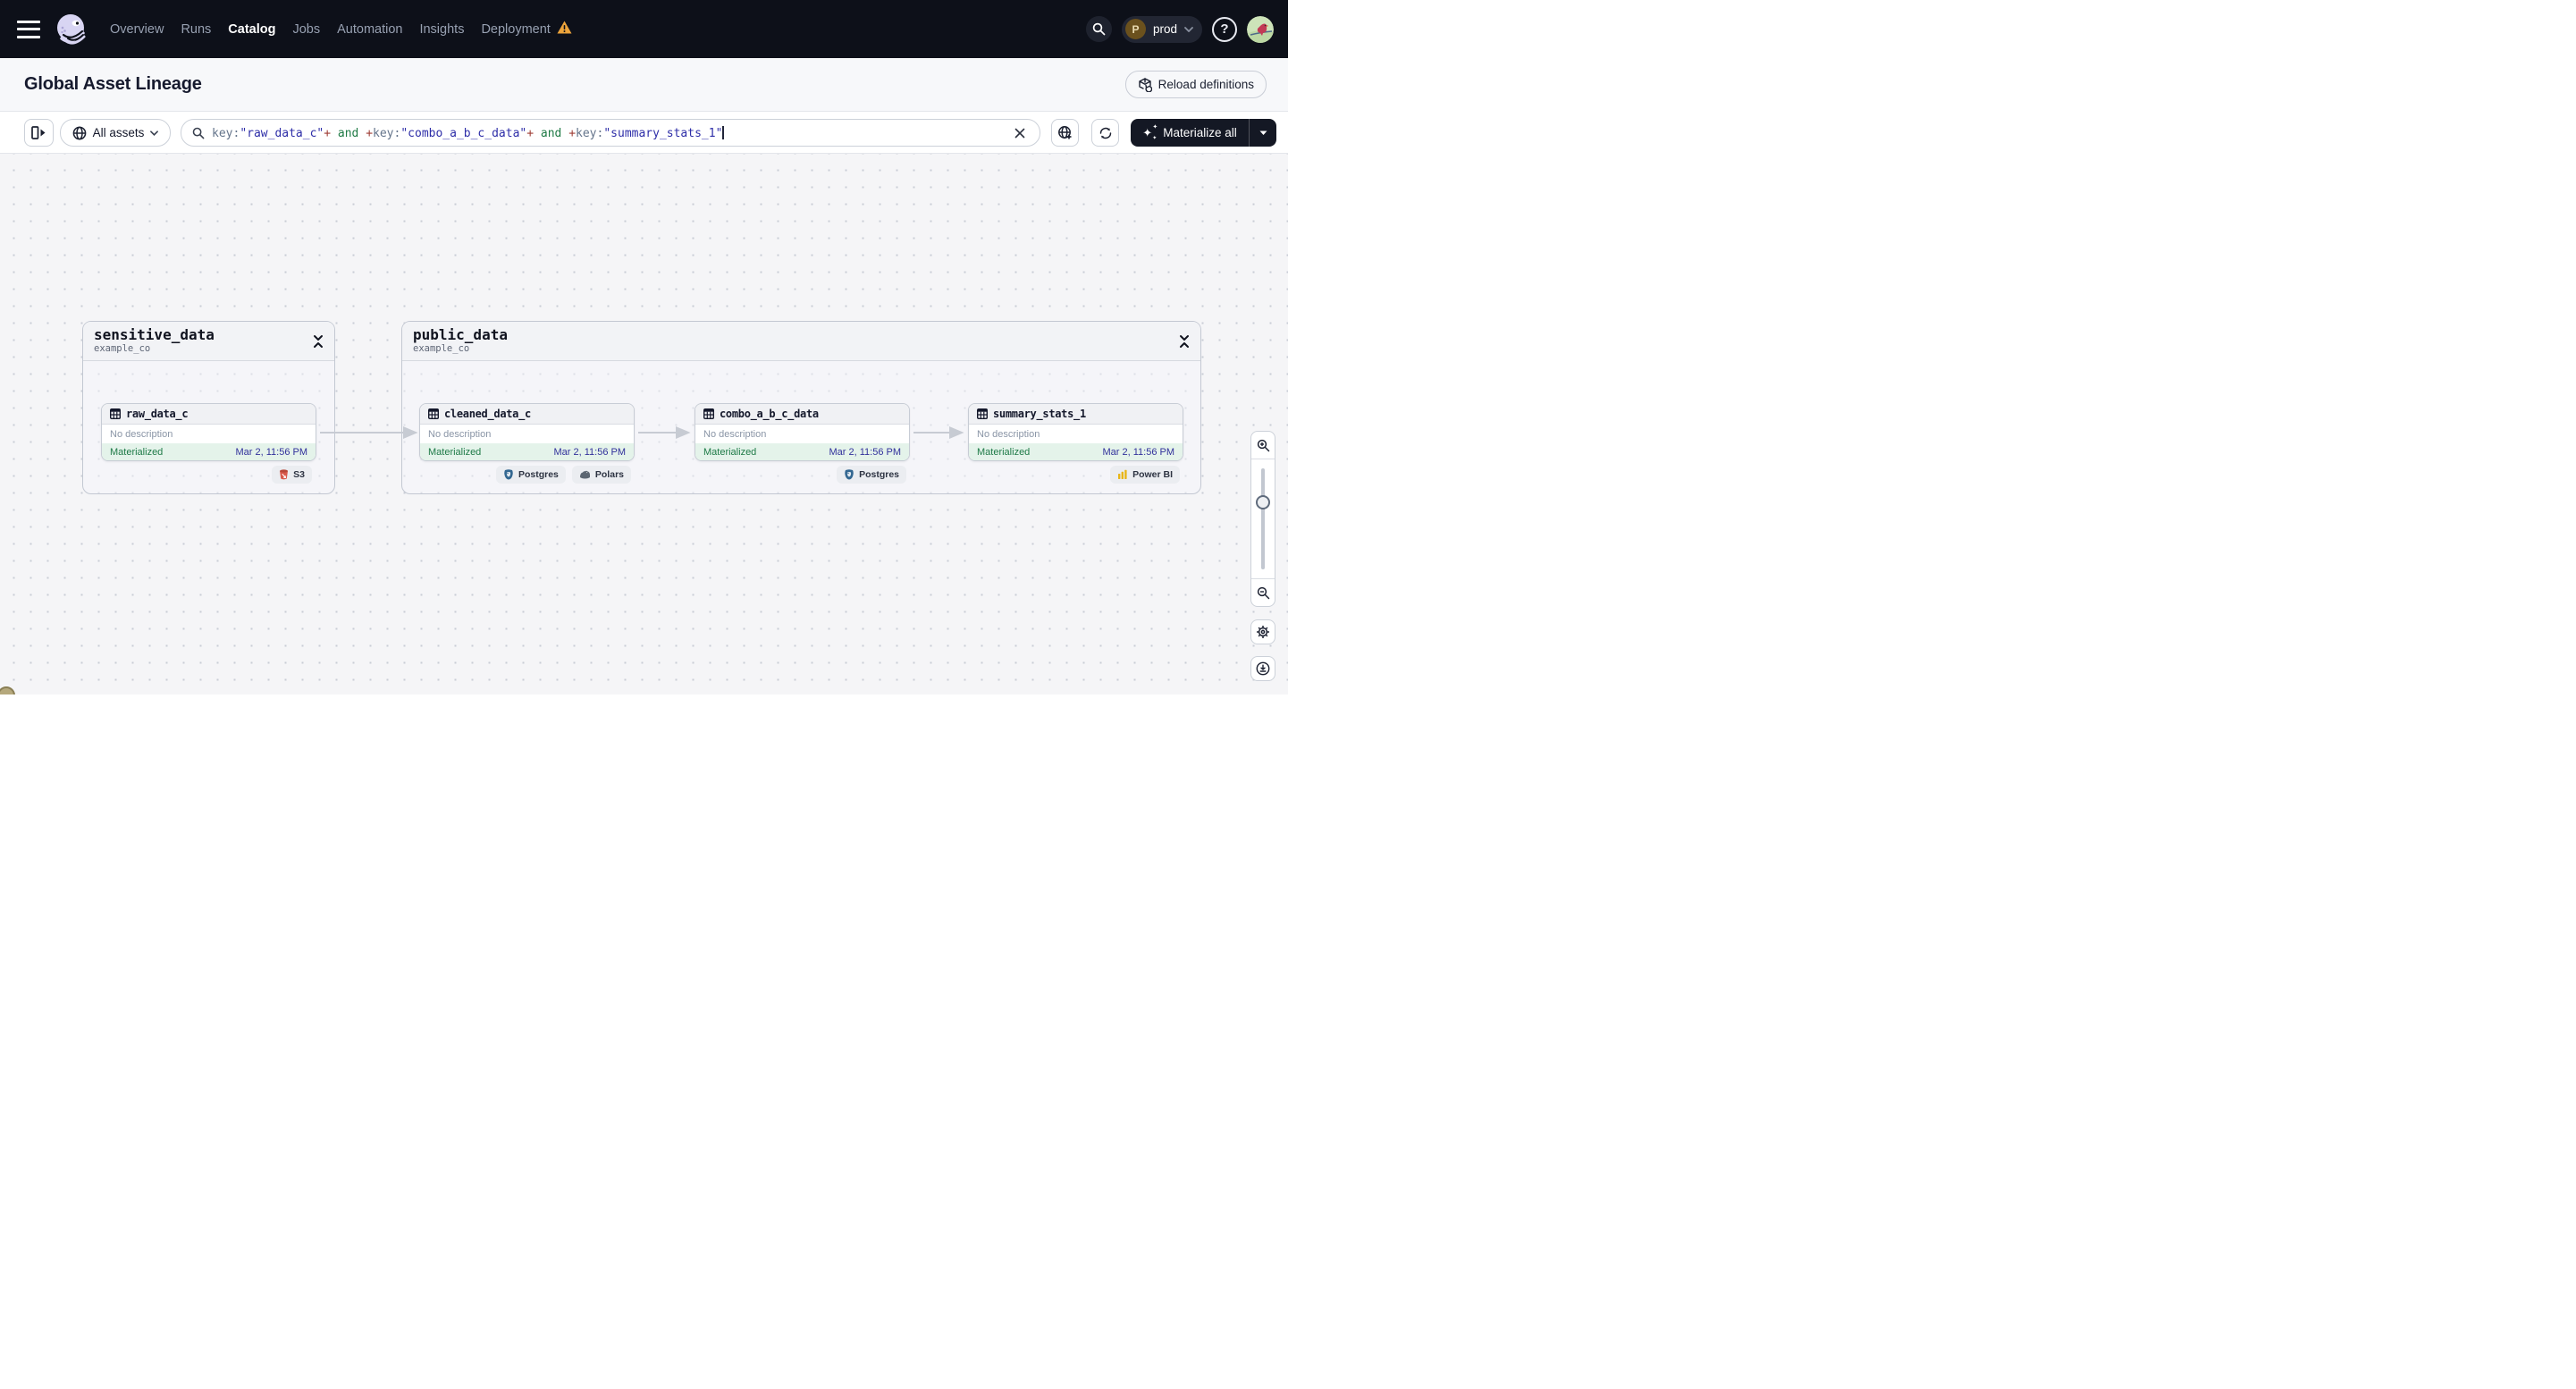 This screenshot has width=2576, height=1389. I want to click on zoom-slider, so click(1263, 519).